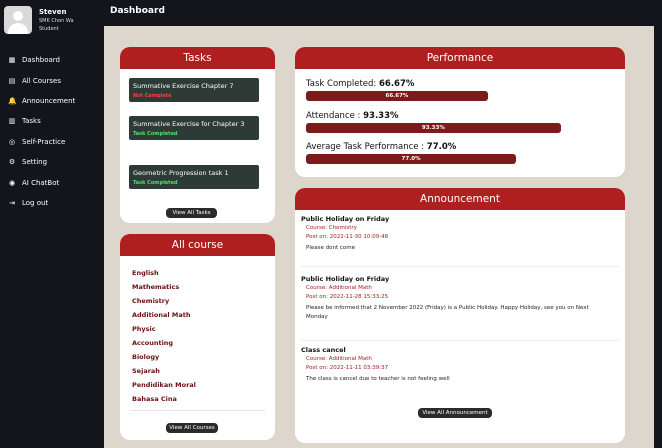 The image size is (662, 448). I want to click on course-item: Biology, so click(164, 357).